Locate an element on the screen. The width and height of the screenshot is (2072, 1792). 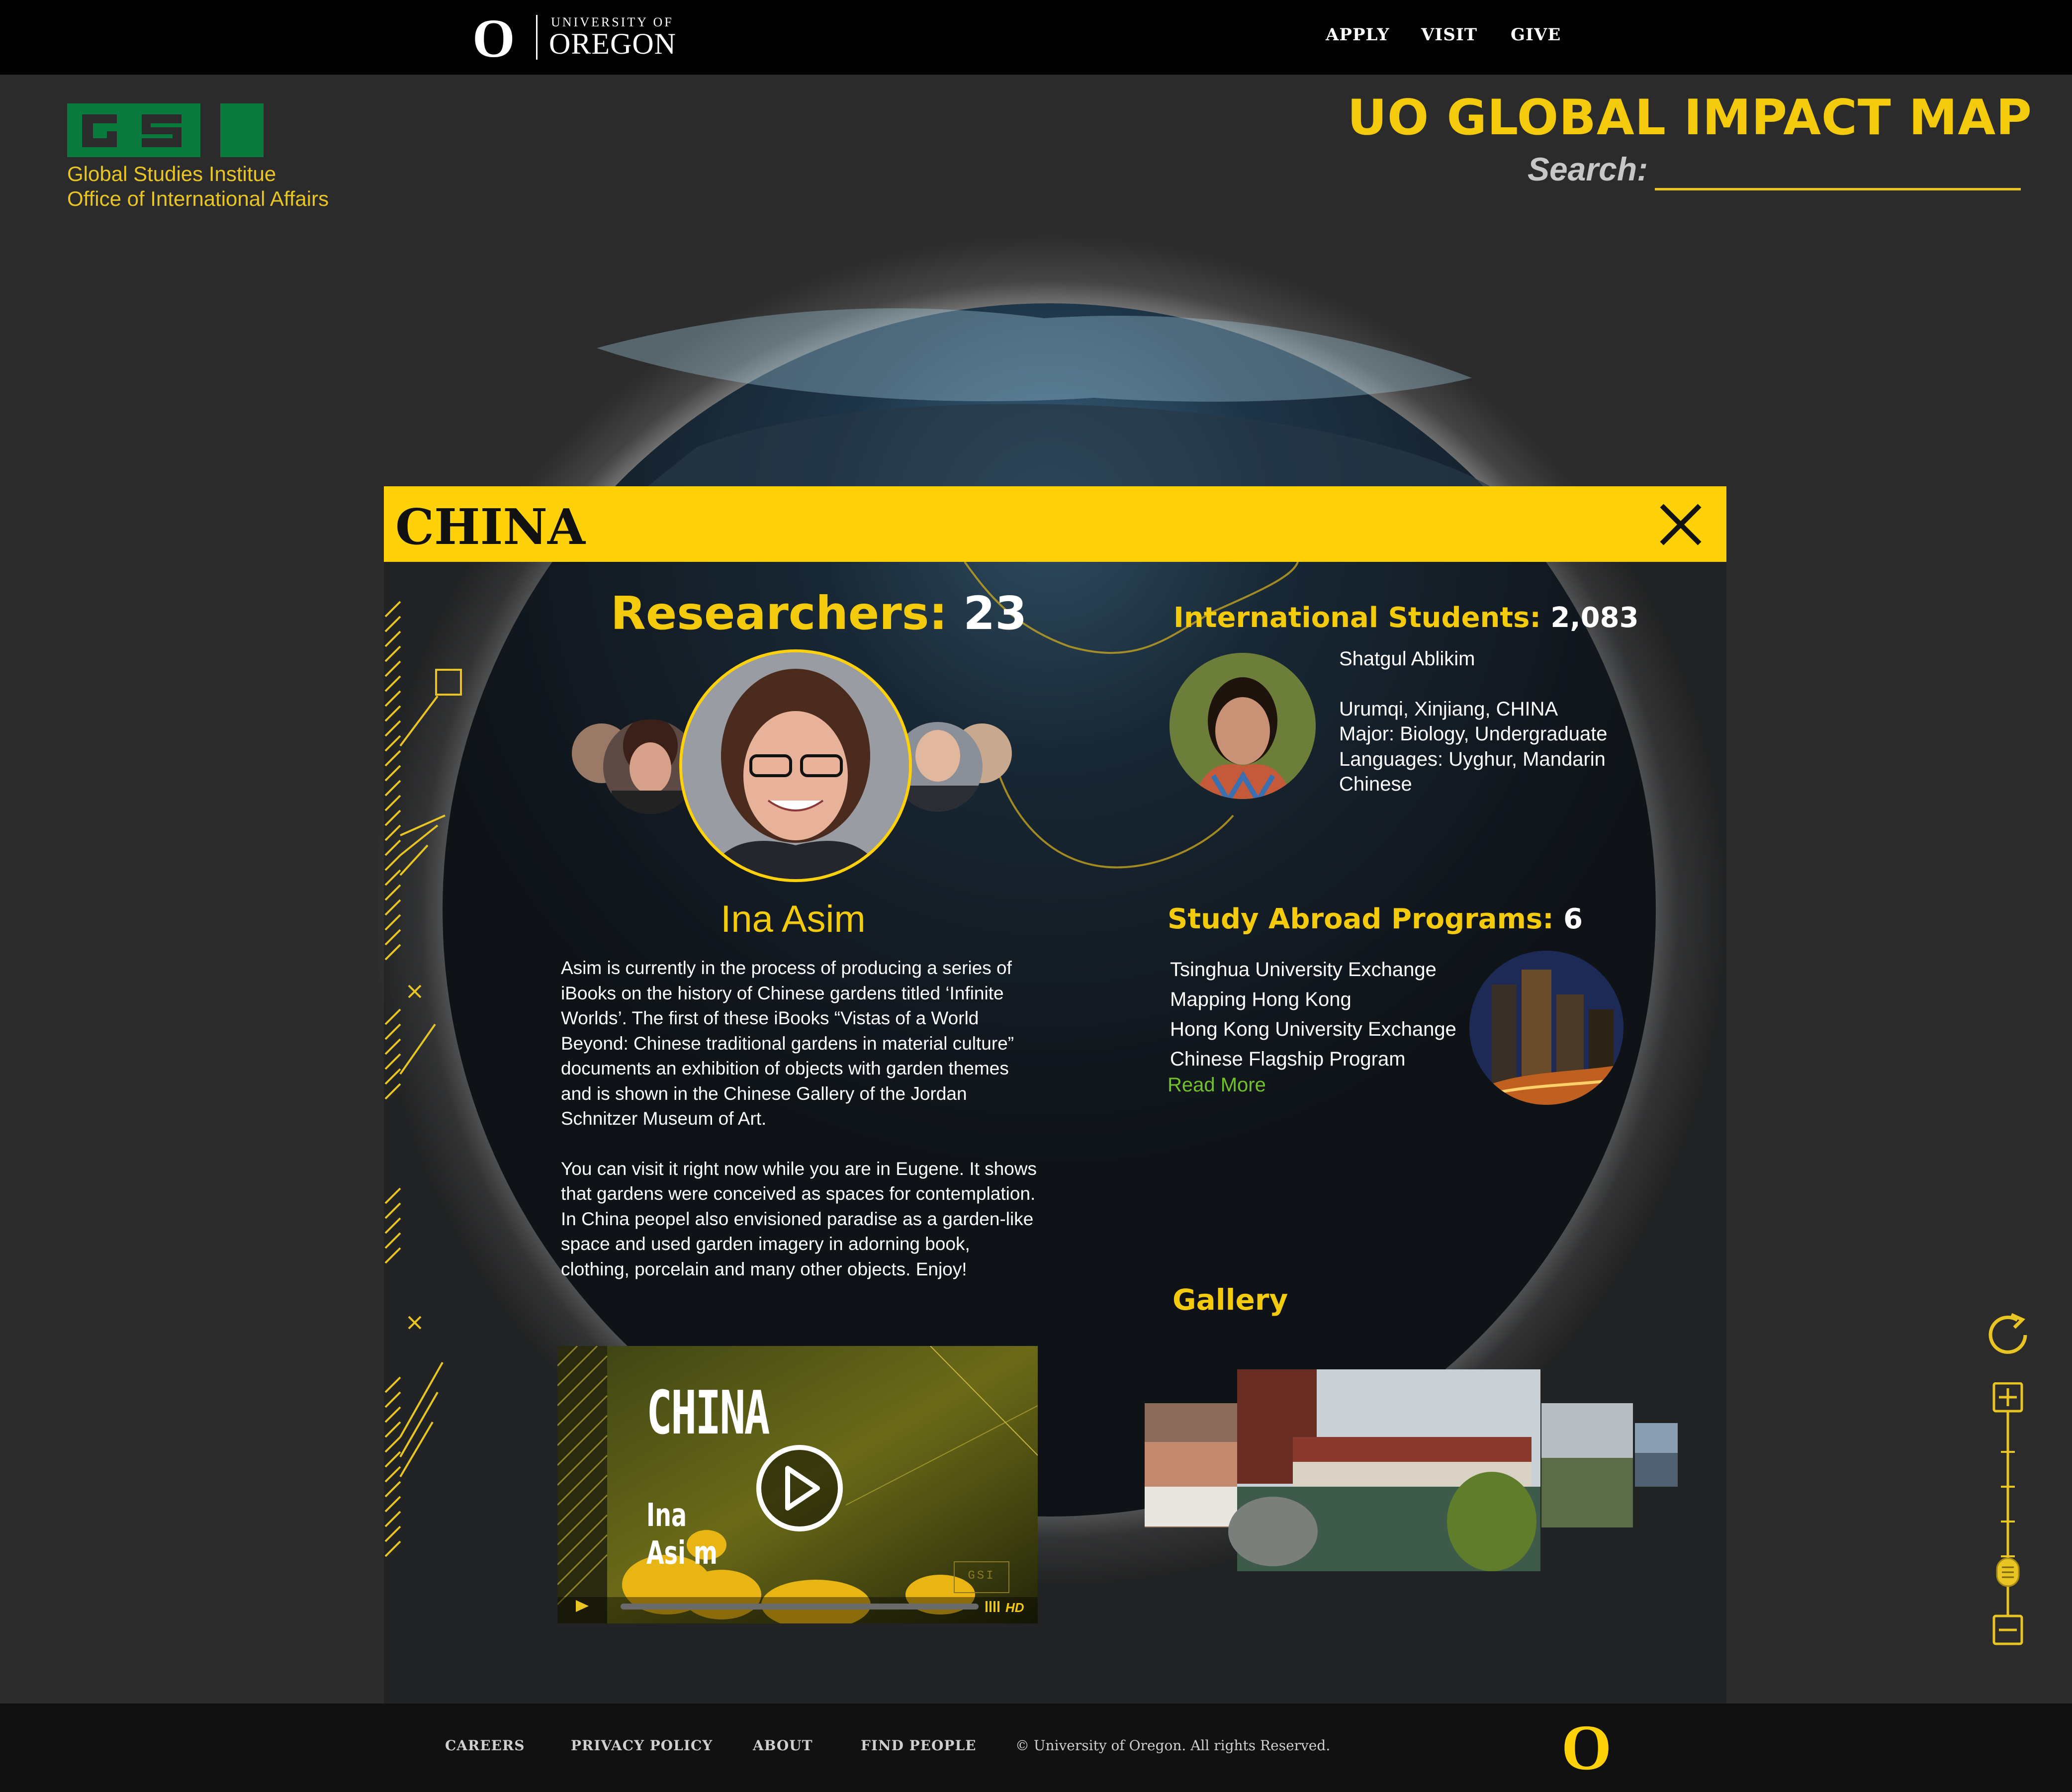
gsi-logo is located at coordinates (166, 130).